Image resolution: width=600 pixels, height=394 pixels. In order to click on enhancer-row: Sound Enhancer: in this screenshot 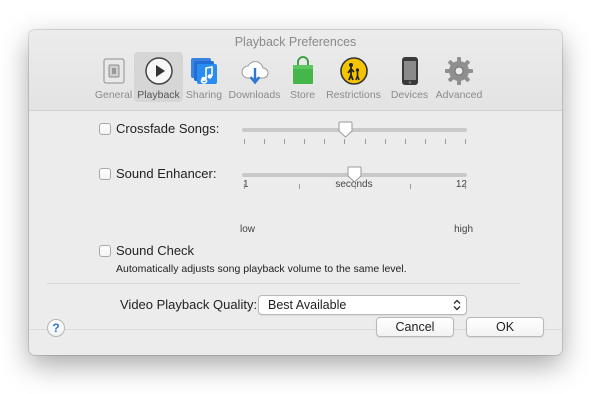, I will do `click(157, 173)`.